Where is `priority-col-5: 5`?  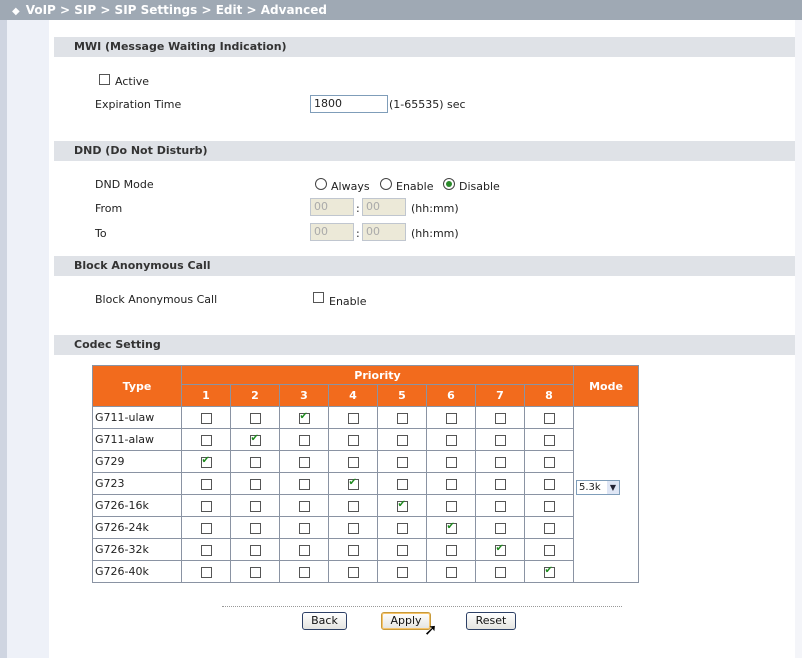
priority-col-5: 5 is located at coordinates (402, 395).